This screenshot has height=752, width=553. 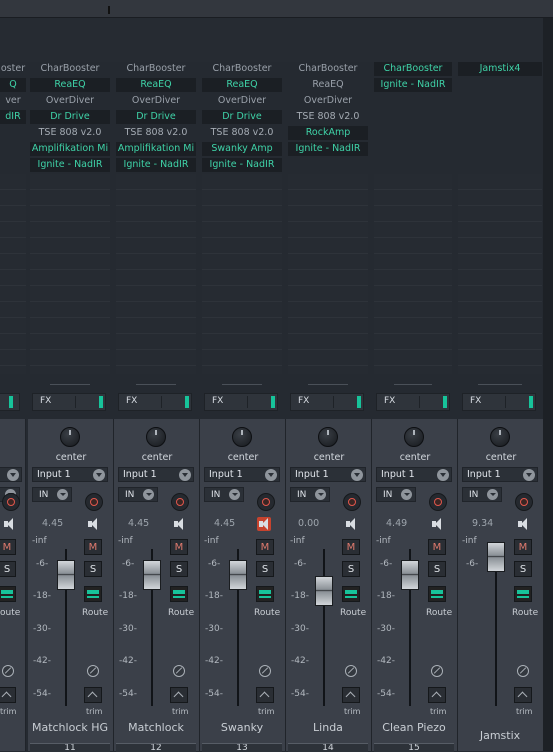 What do you see at coordinates (70, 727) in the screenshot?
I see `track-name: Matchlock HG` at bounding box center [70, 727].